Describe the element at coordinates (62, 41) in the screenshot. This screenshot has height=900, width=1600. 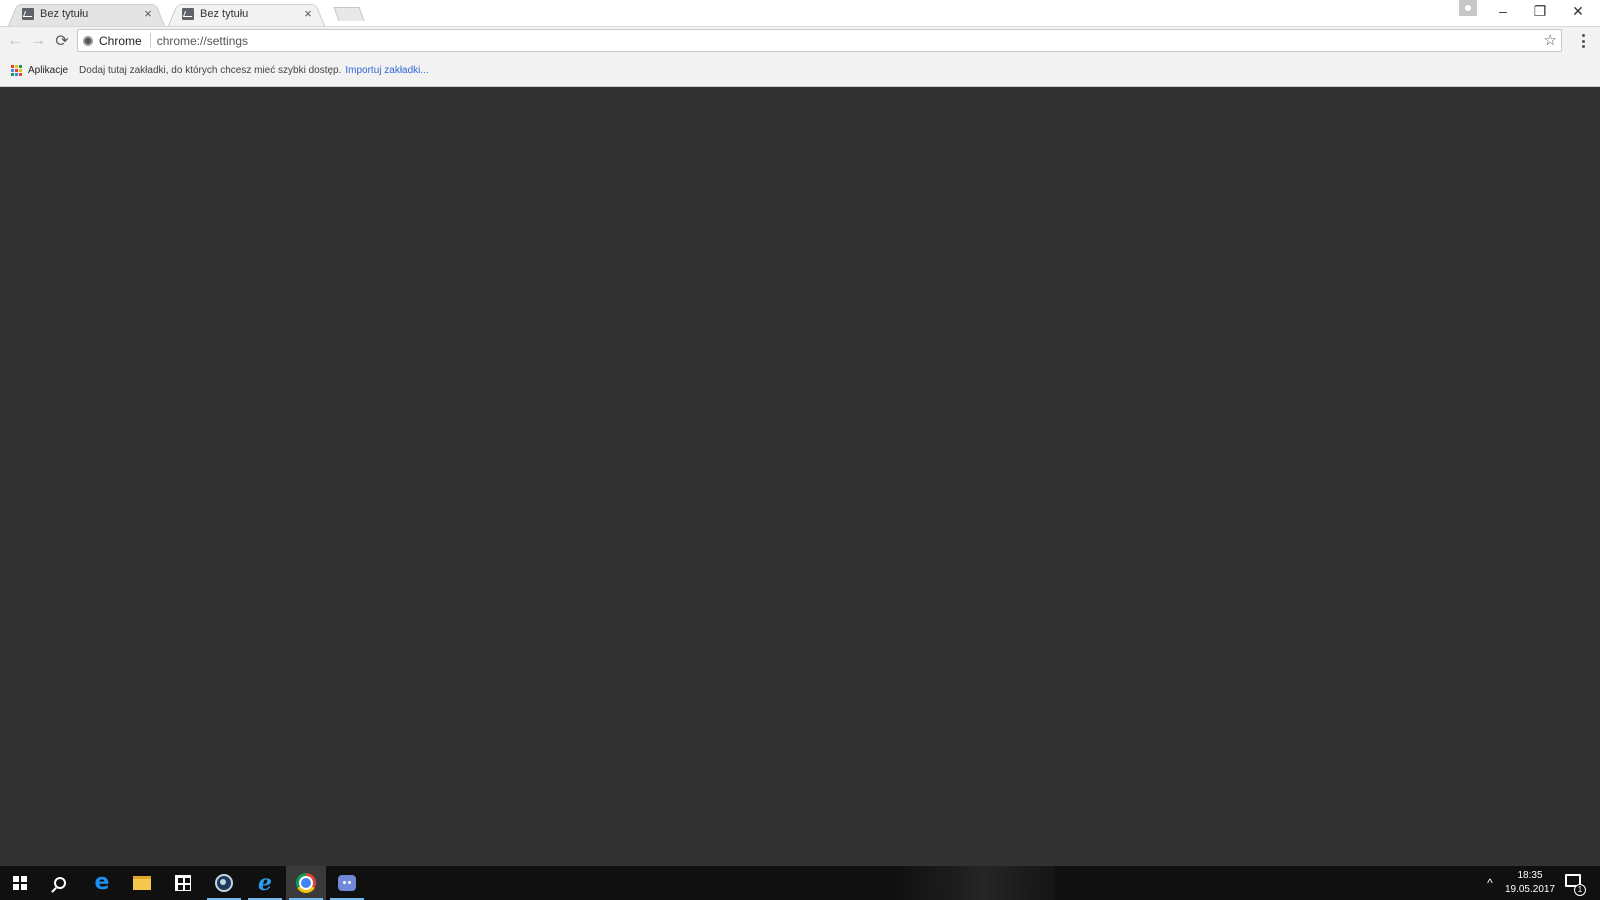
I see `reload-button: ⟳` at that location.